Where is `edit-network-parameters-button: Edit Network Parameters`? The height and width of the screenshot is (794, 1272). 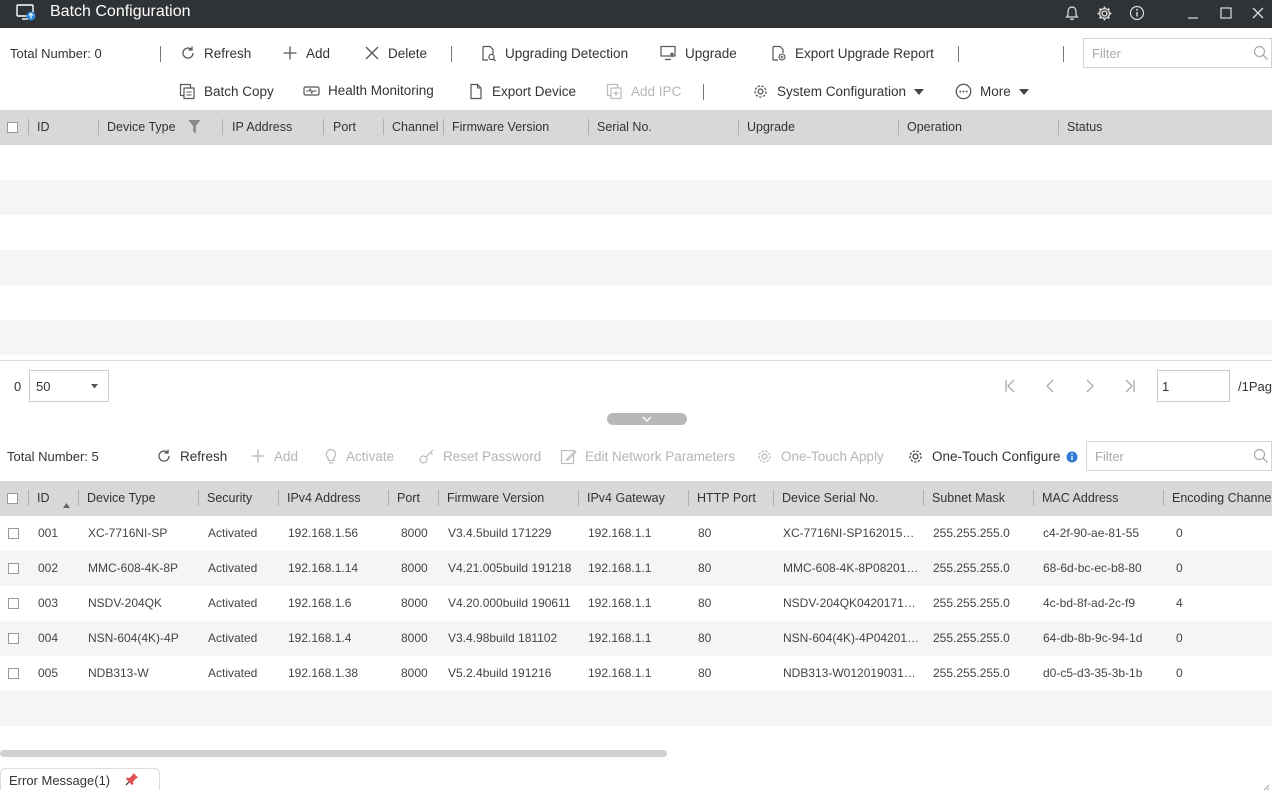
edit-network-parameters-button: Edit Network Parameters is located at coordinates (647, 456).